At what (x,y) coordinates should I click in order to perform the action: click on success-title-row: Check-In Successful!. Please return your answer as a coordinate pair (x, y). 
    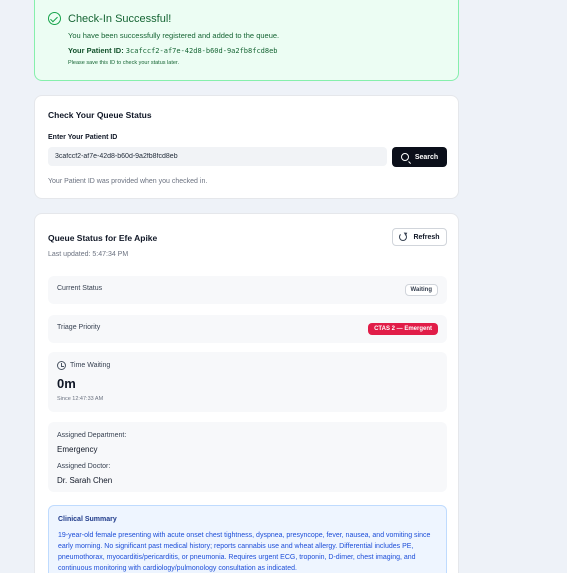
    Looking at the image, I should click on (109, 18).